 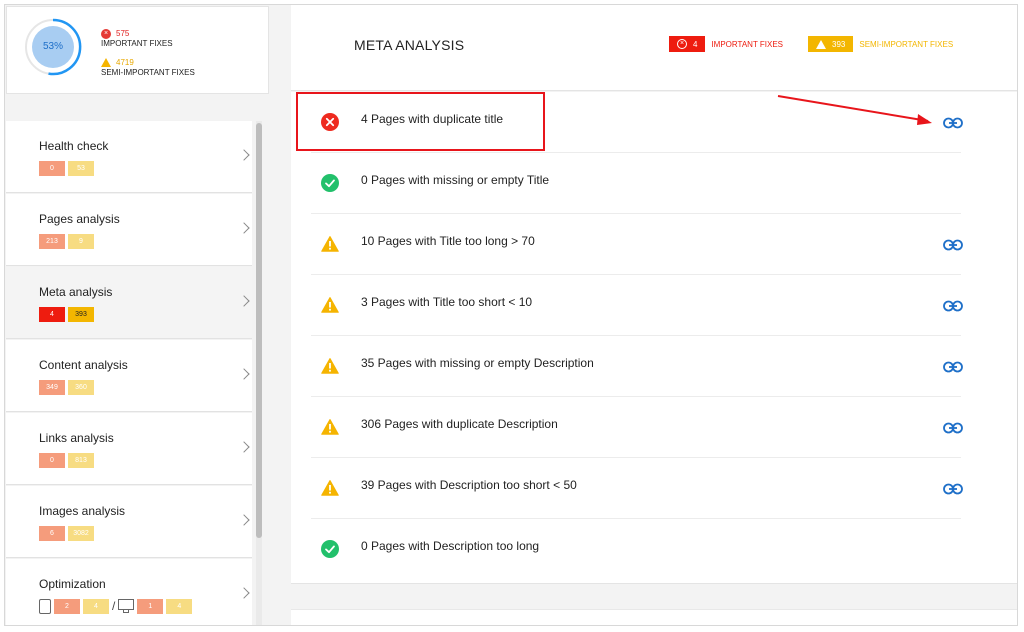 What do you see at coordinates (129, 230) in the screenshot?
I see `sidebar-item-pages-analysis: Pages analysis 213 9` at bounding box center [129, 230].